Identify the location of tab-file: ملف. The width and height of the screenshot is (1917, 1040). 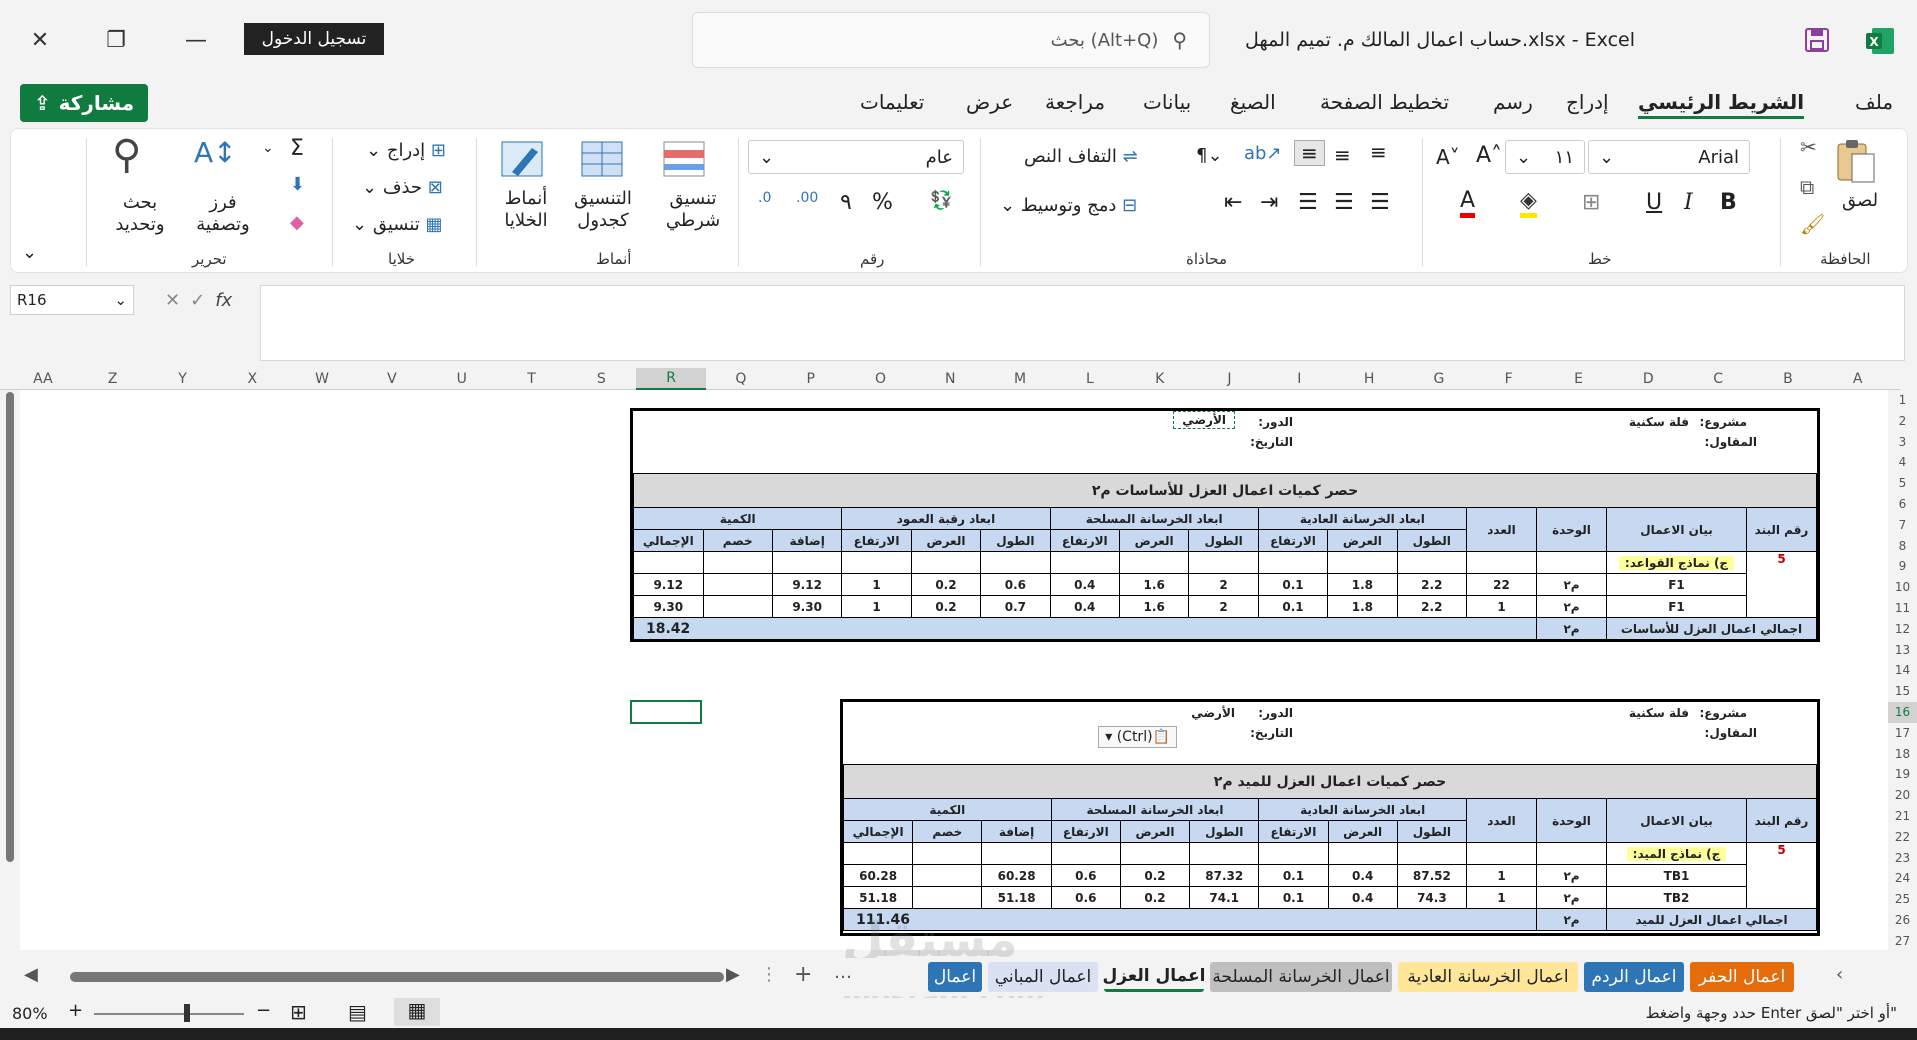
(1874, 102).